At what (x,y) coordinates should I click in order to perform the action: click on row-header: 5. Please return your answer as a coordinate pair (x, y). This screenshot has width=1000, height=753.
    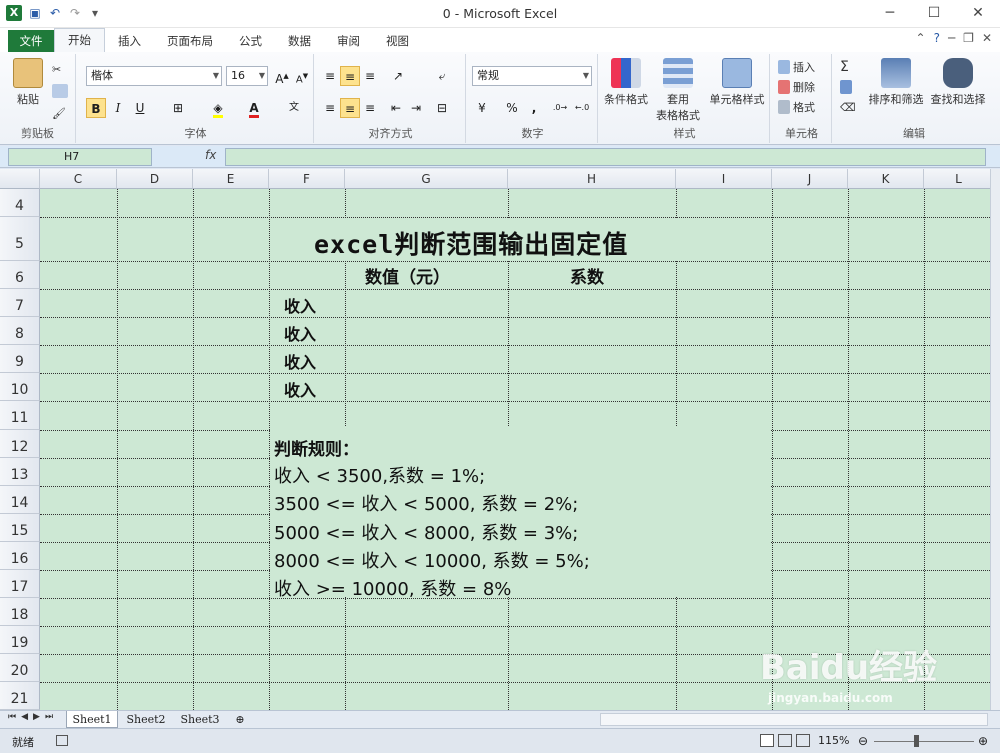
    Looking at the image, I should click on (20, 239).